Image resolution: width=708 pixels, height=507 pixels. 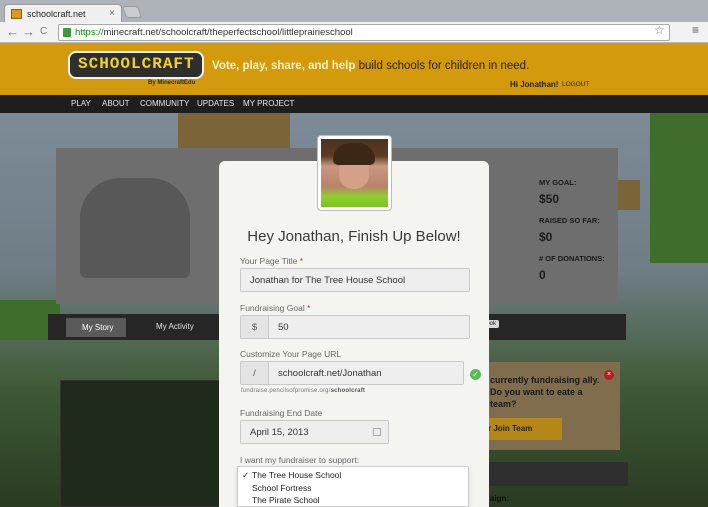 I want to click on reload-icon: C, so click(x=43, y=31).